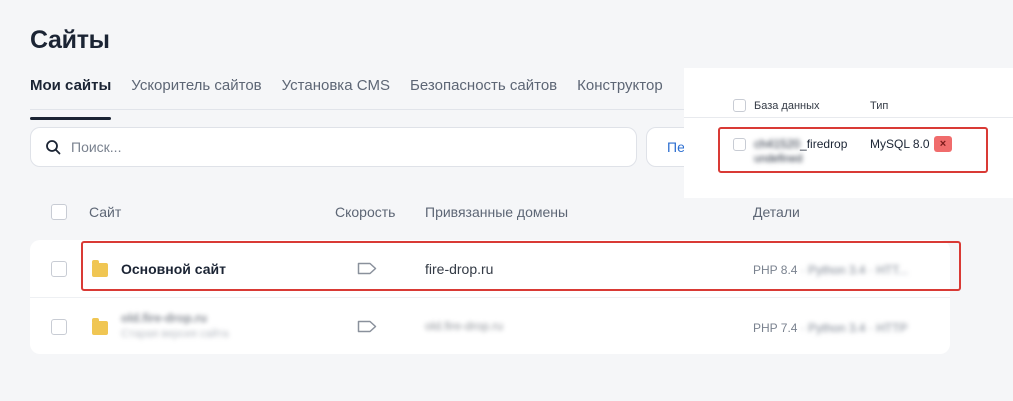 This screenshot has height=401, width=1013. Describe the element at coordinates (775, 270) in the screenshot. I see `php-version: PHP 8.4` at that location.